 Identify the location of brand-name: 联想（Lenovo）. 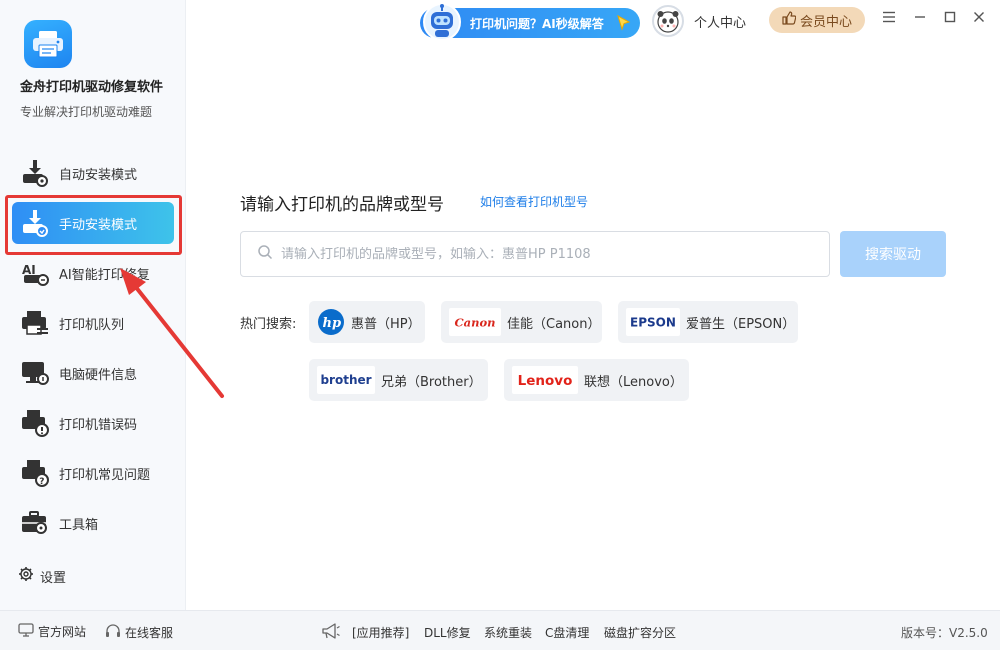
(633, 382).